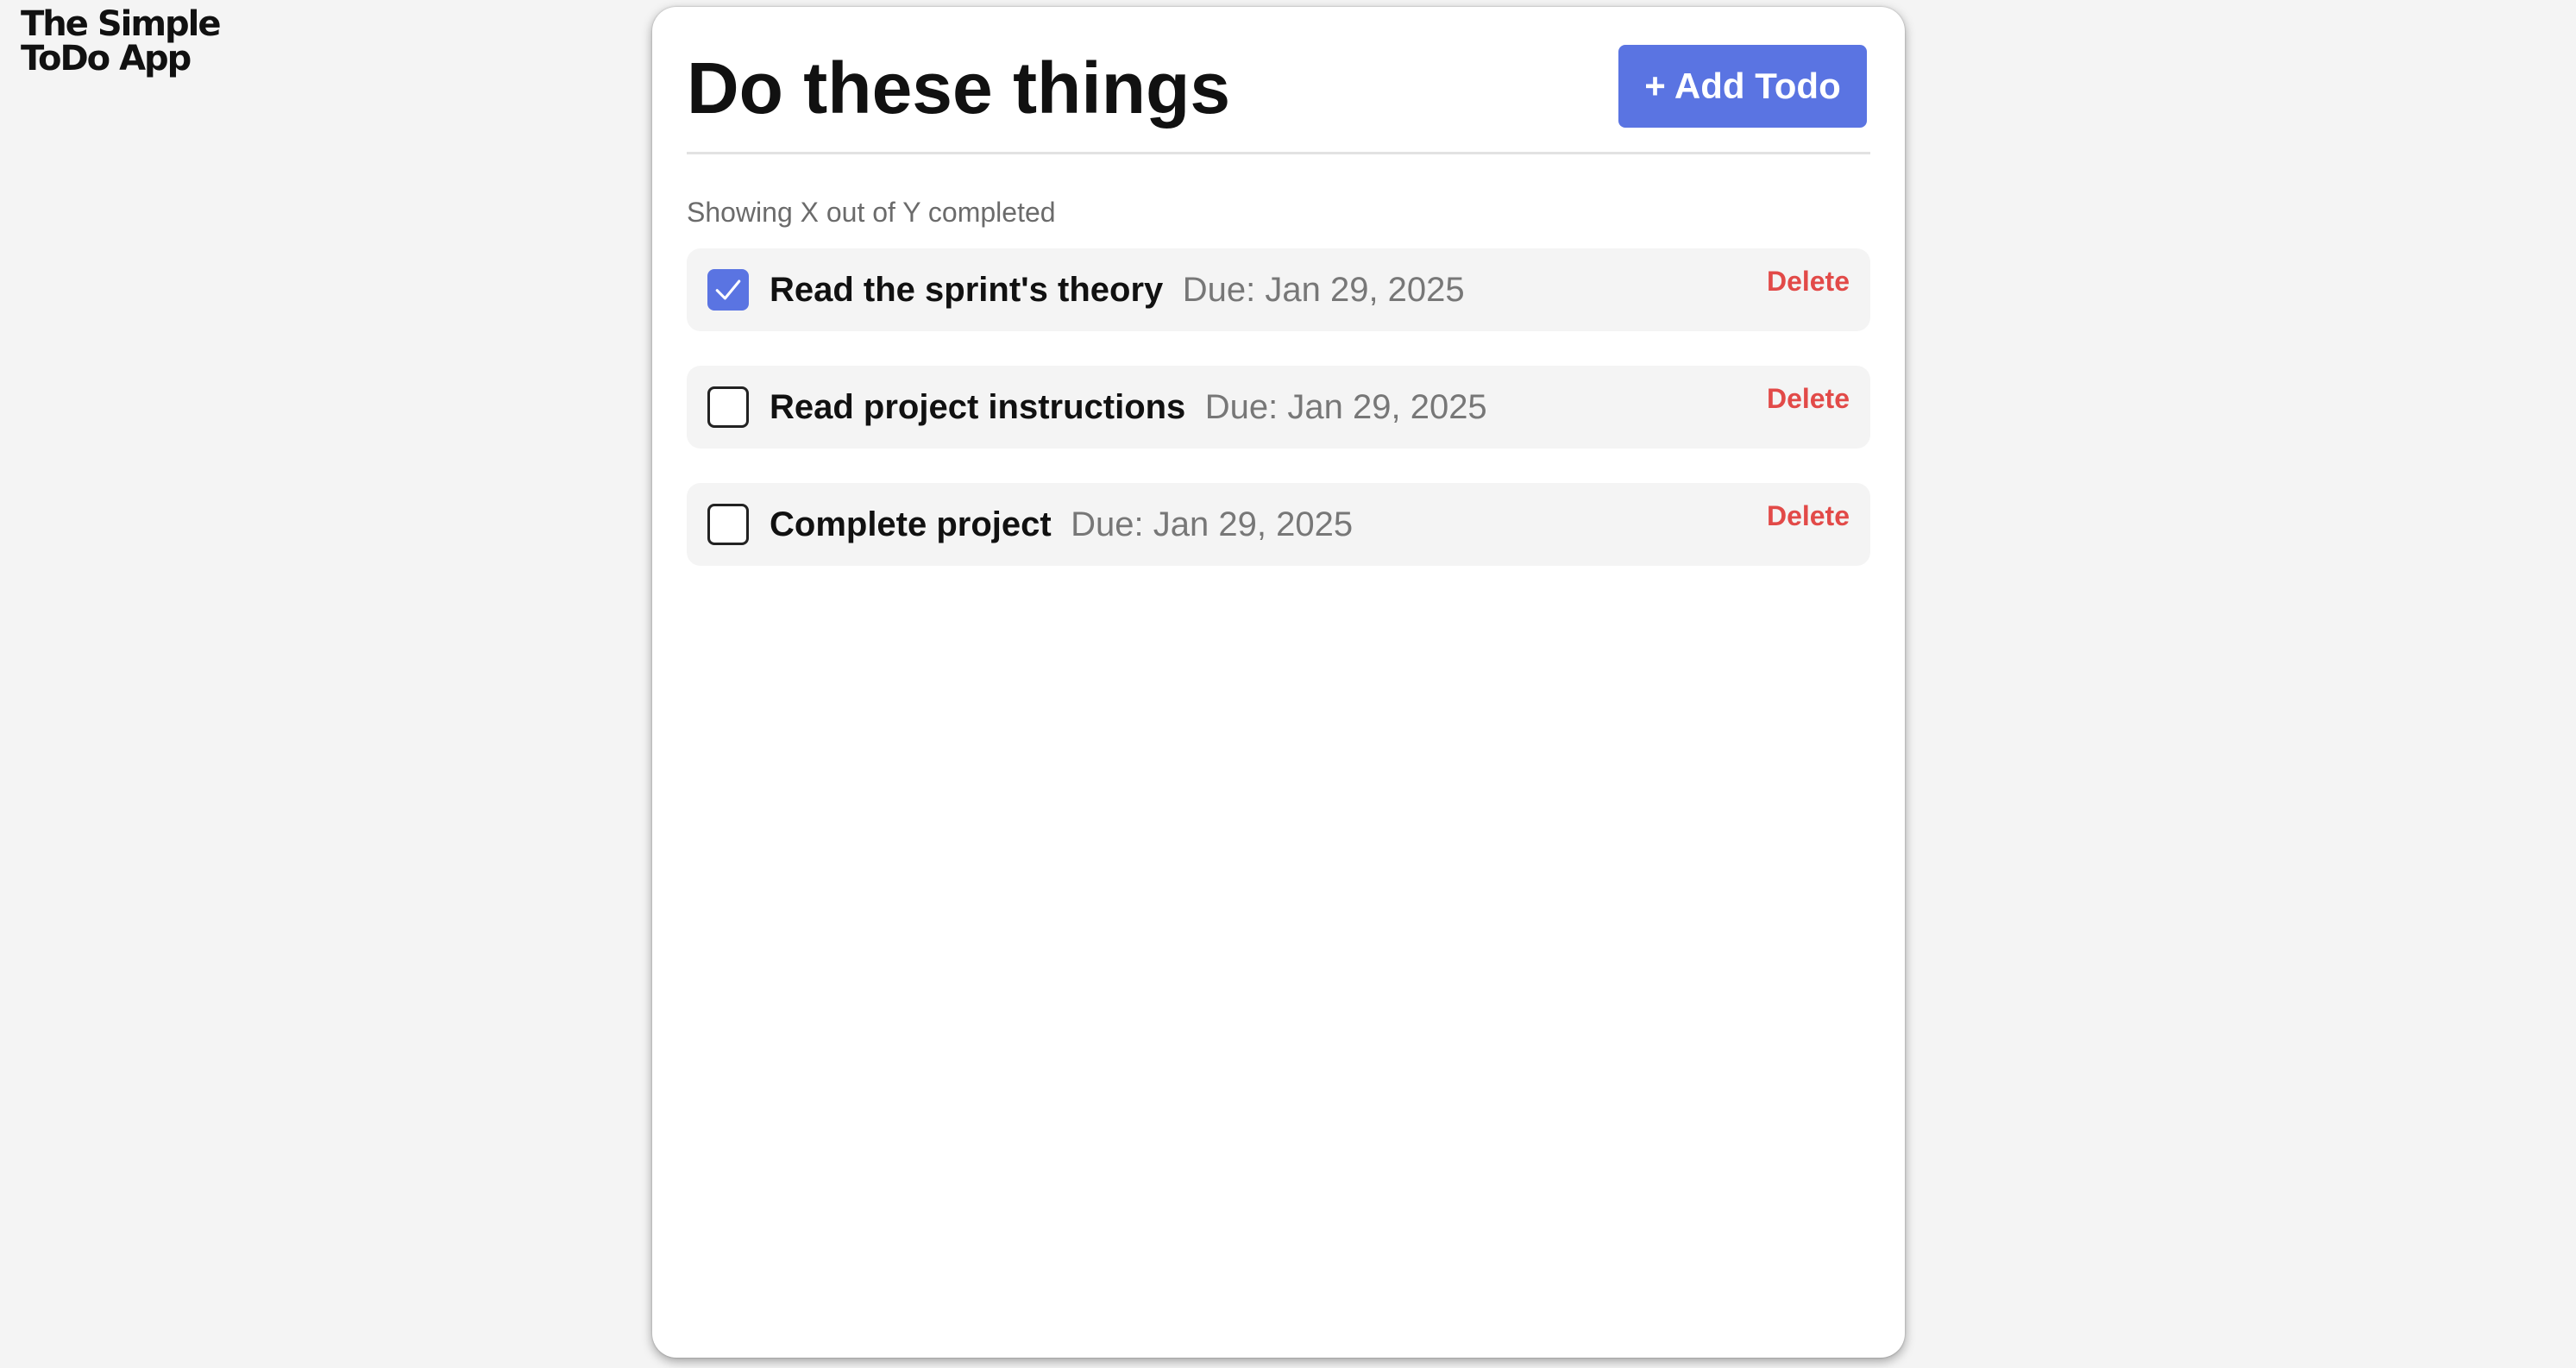 The height and width of the screenshot is (1368, 2576). I want to click on todo-text: Complete project Due: Jan 29, 2025, so click(1061, 524).